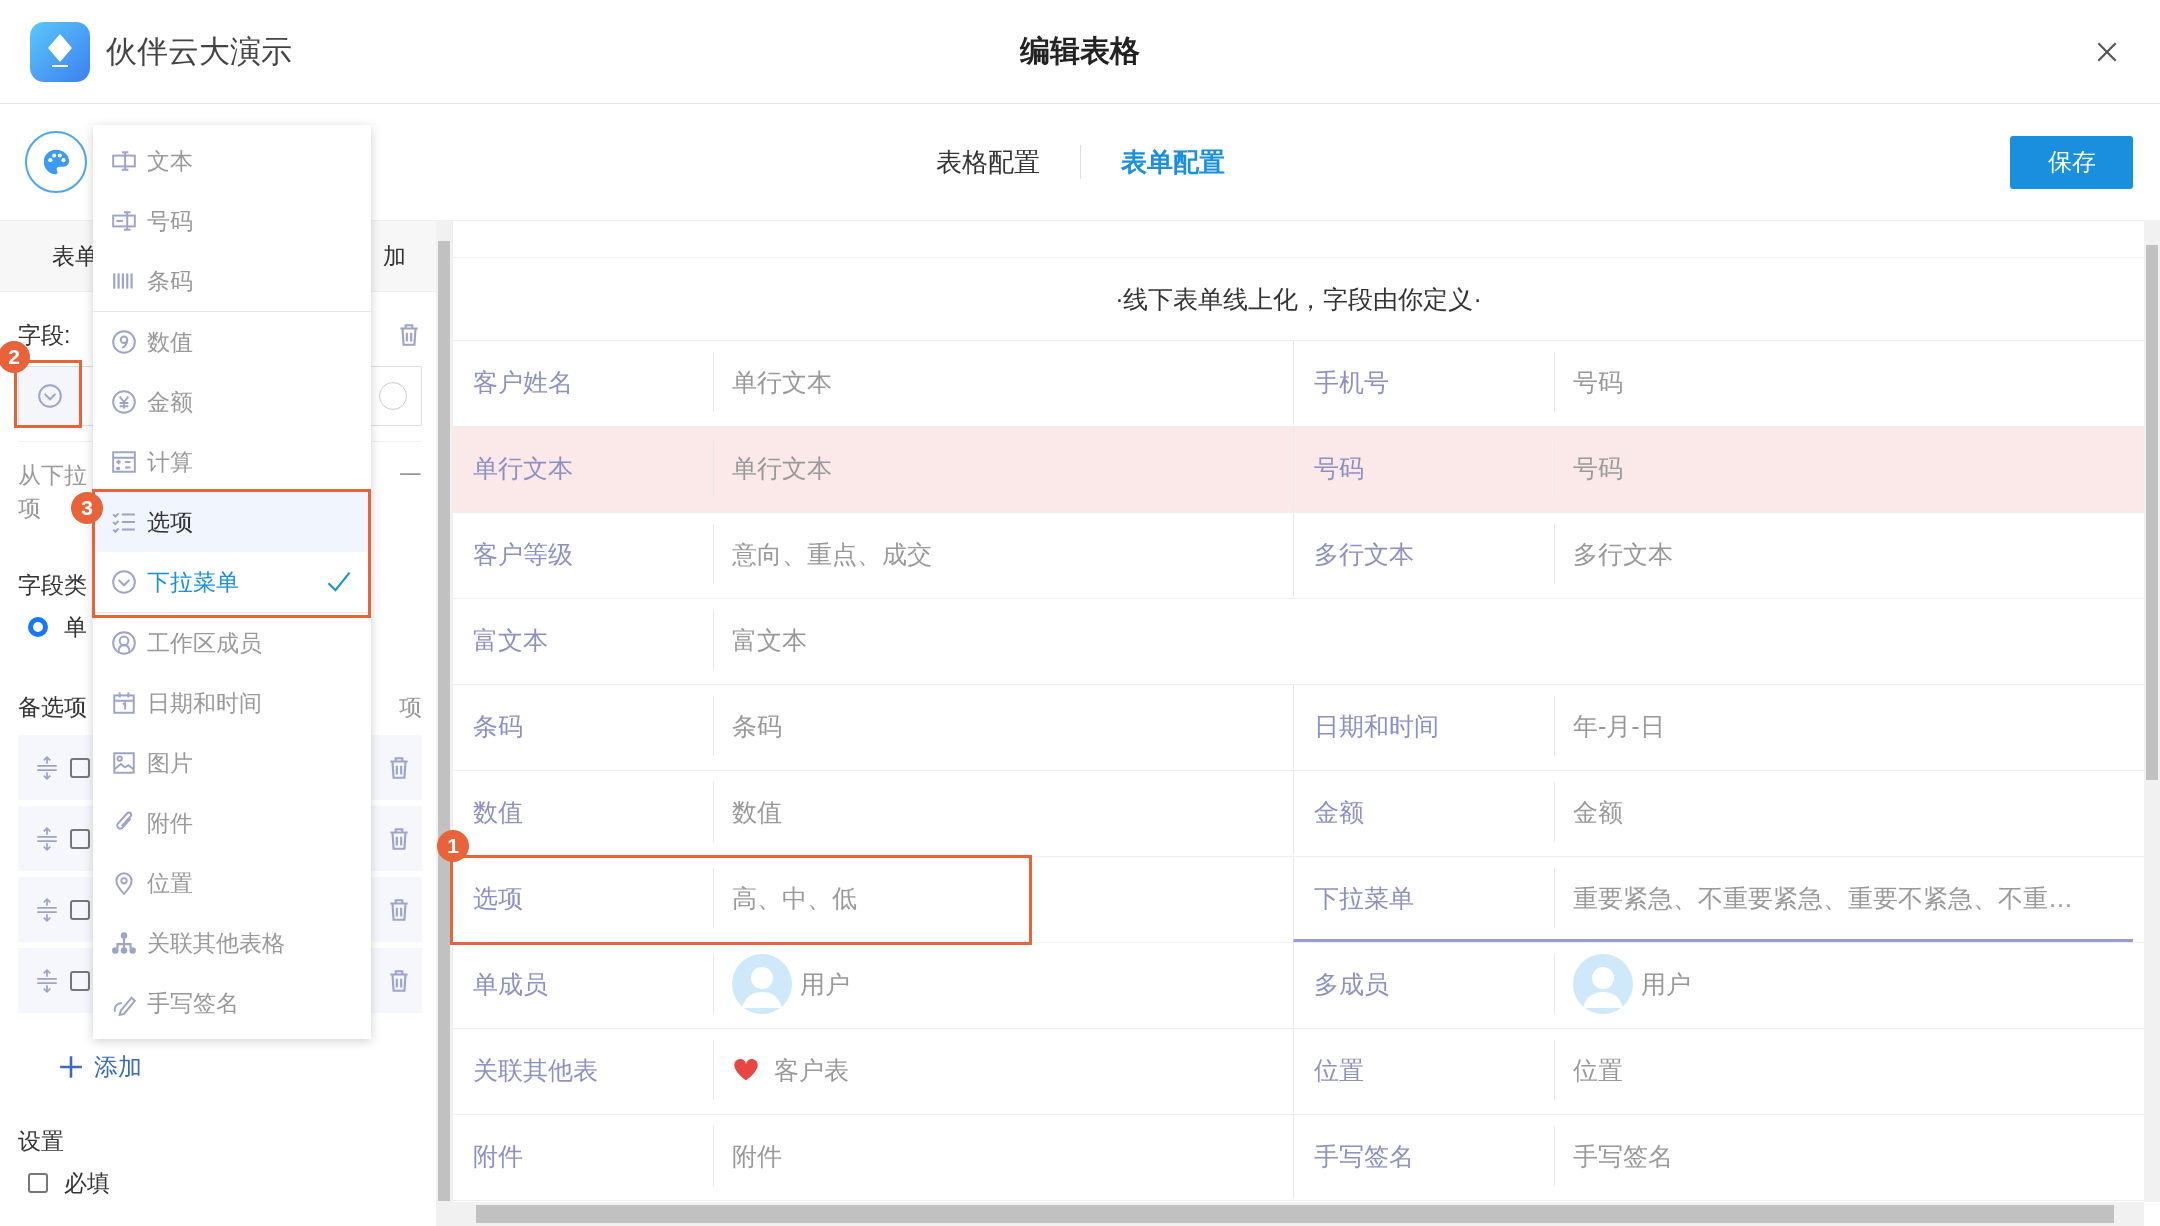 The width and height of the screenshot is (2160, 1226). I want to click on field-value: 附件, so click(757, 1156).